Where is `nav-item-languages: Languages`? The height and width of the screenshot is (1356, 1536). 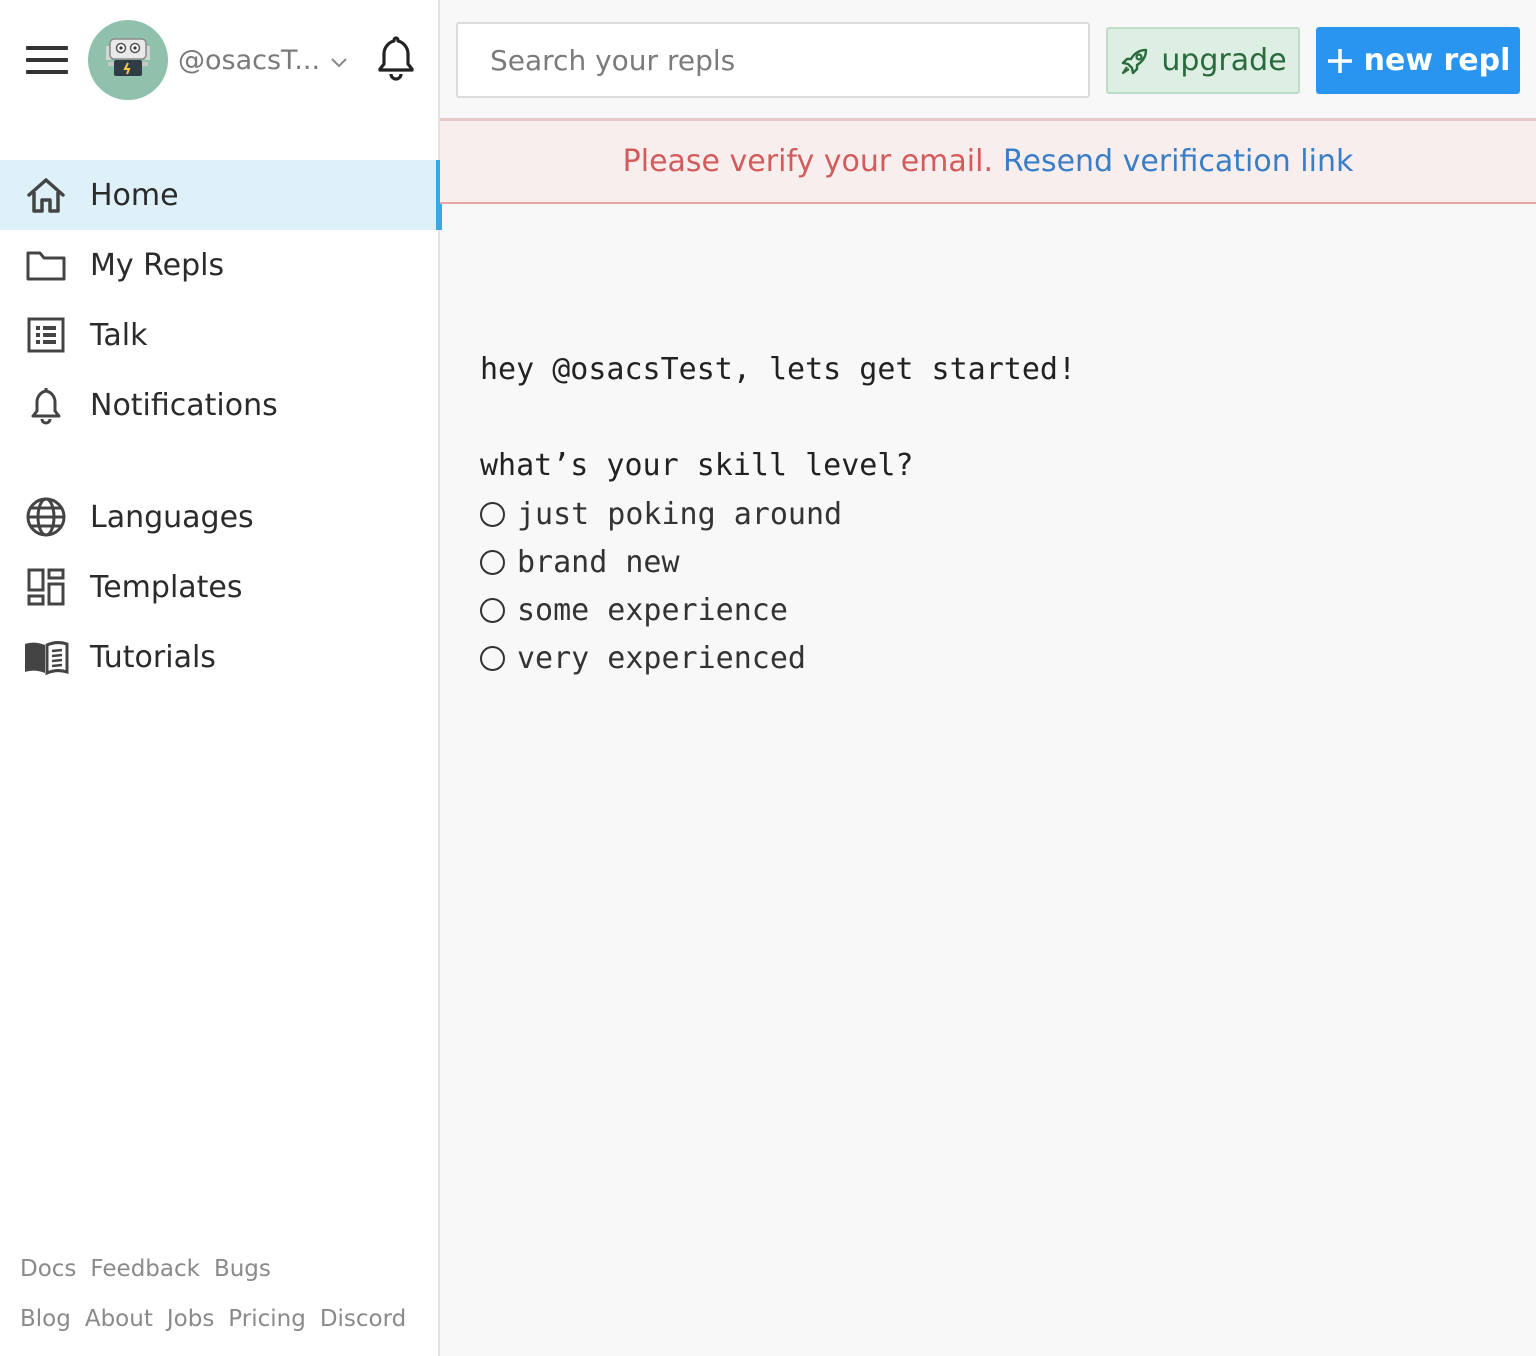 nav-item-languages: Languages is located at coordinates (220, 517).